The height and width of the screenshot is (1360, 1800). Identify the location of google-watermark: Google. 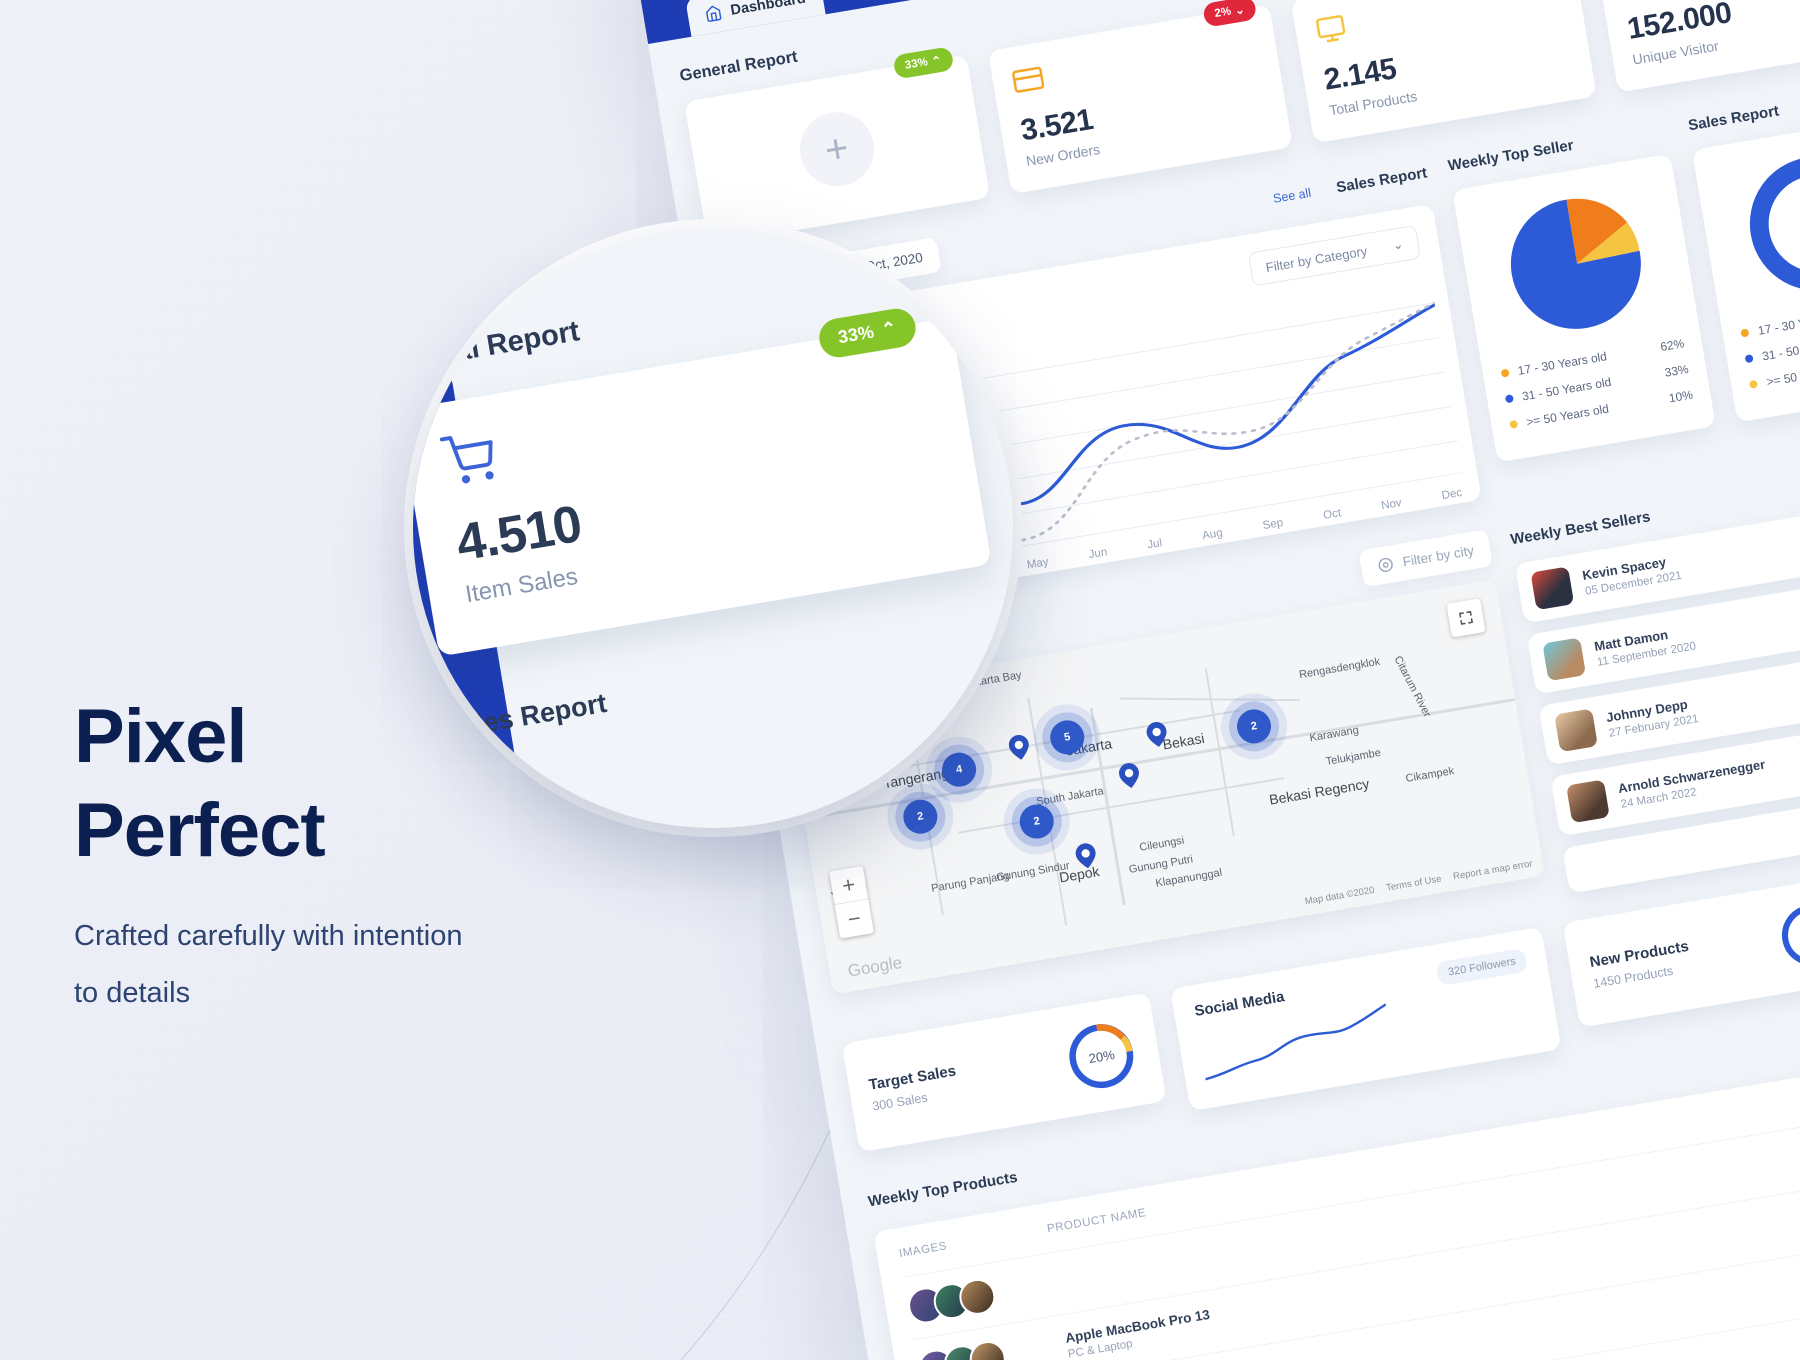
(875, 966).